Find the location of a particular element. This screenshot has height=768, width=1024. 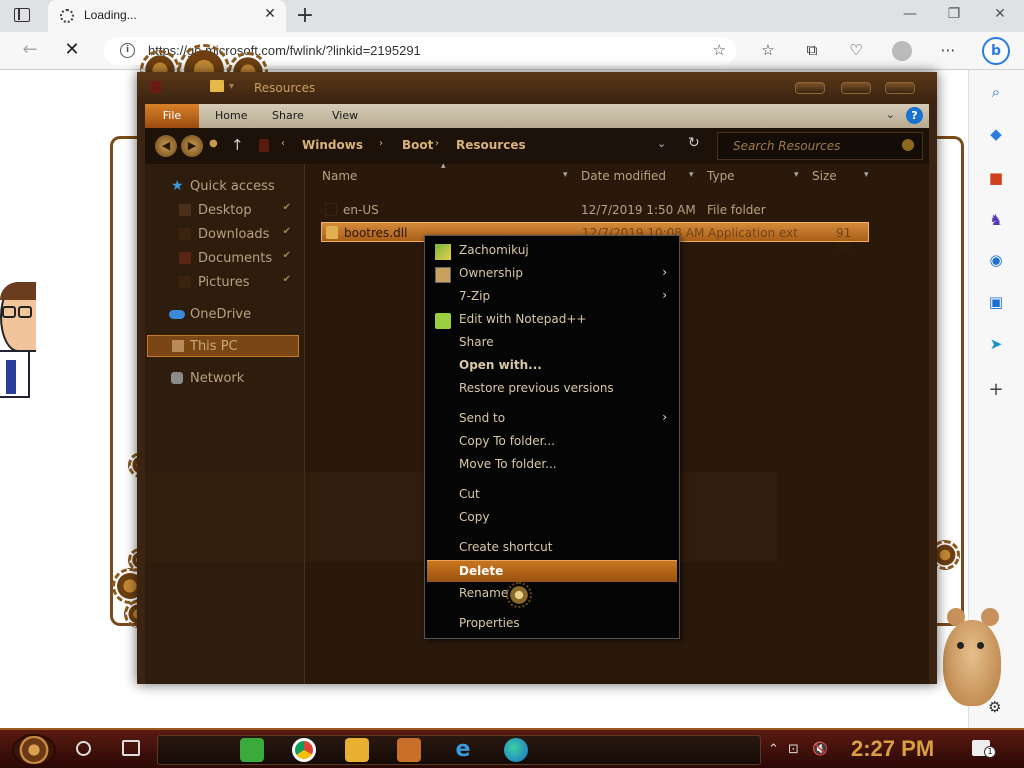

add-favorite-icon: ☆ is located at coordinates (719, 50).